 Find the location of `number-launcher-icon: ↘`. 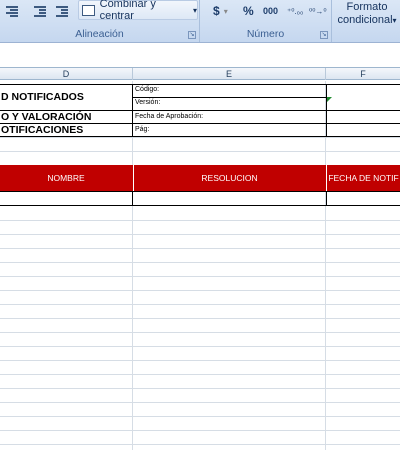

number-launcher-icon: ↘ is located at coordinates (324, 35).